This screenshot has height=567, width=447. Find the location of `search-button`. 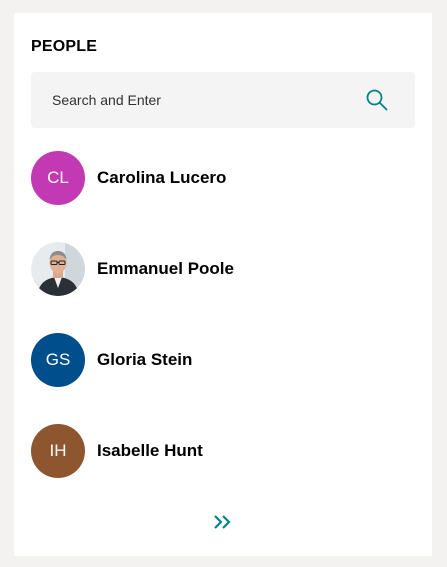

search-button is located at coordinates (377, 100).